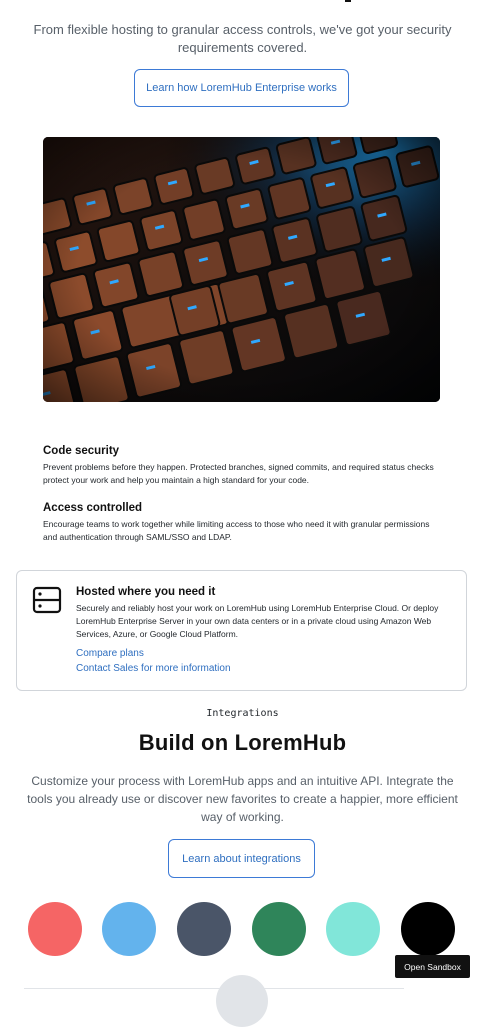  What do you see at coordinates (55, 929) in the screenshot?
I see `integration-swatch-red` at bounding box center [55, 929].